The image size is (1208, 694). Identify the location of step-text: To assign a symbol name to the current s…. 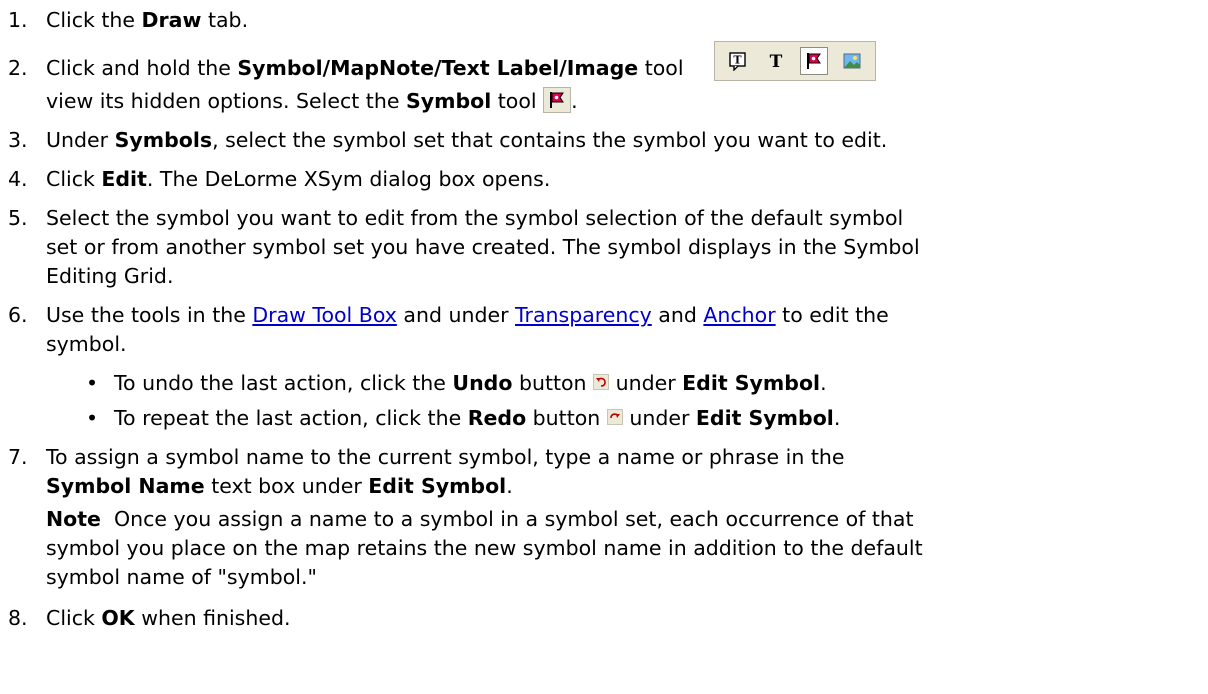
(445, 457).